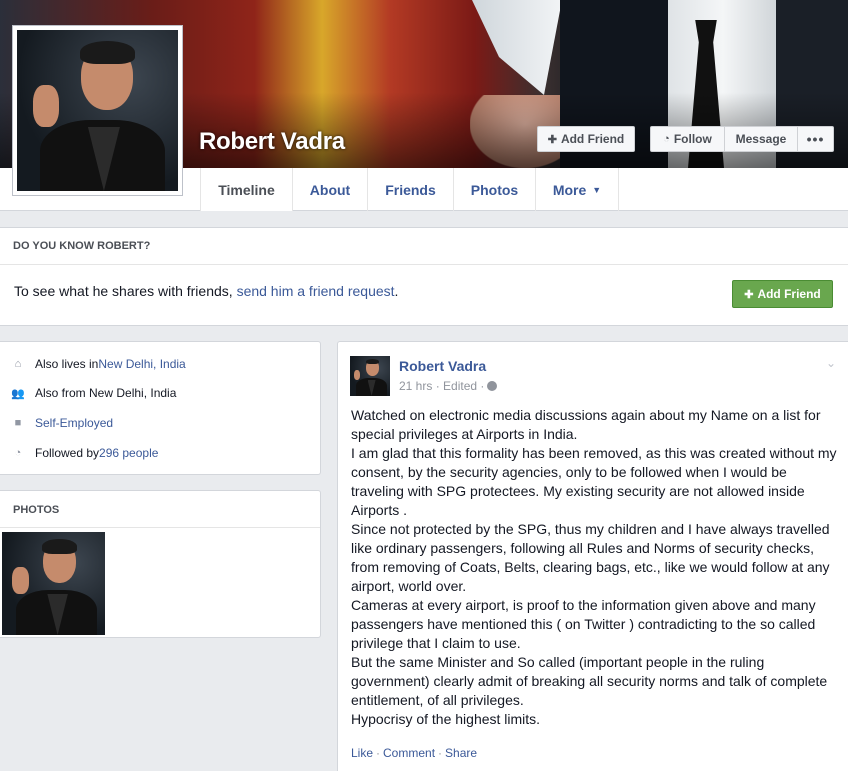  I want to click on follow-button: ◔ Follow, so click(687, 139).